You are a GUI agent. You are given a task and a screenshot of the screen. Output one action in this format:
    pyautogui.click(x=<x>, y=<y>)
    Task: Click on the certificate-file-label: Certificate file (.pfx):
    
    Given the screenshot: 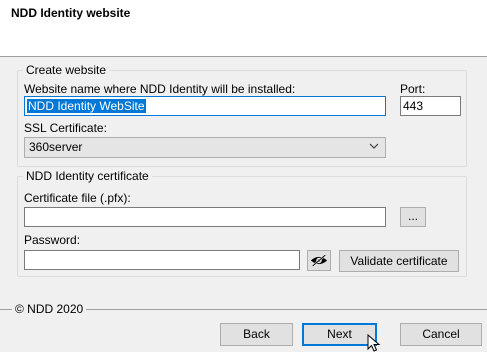 What is the action you would take?
    pyautogui.click(x=77, y=198)
    